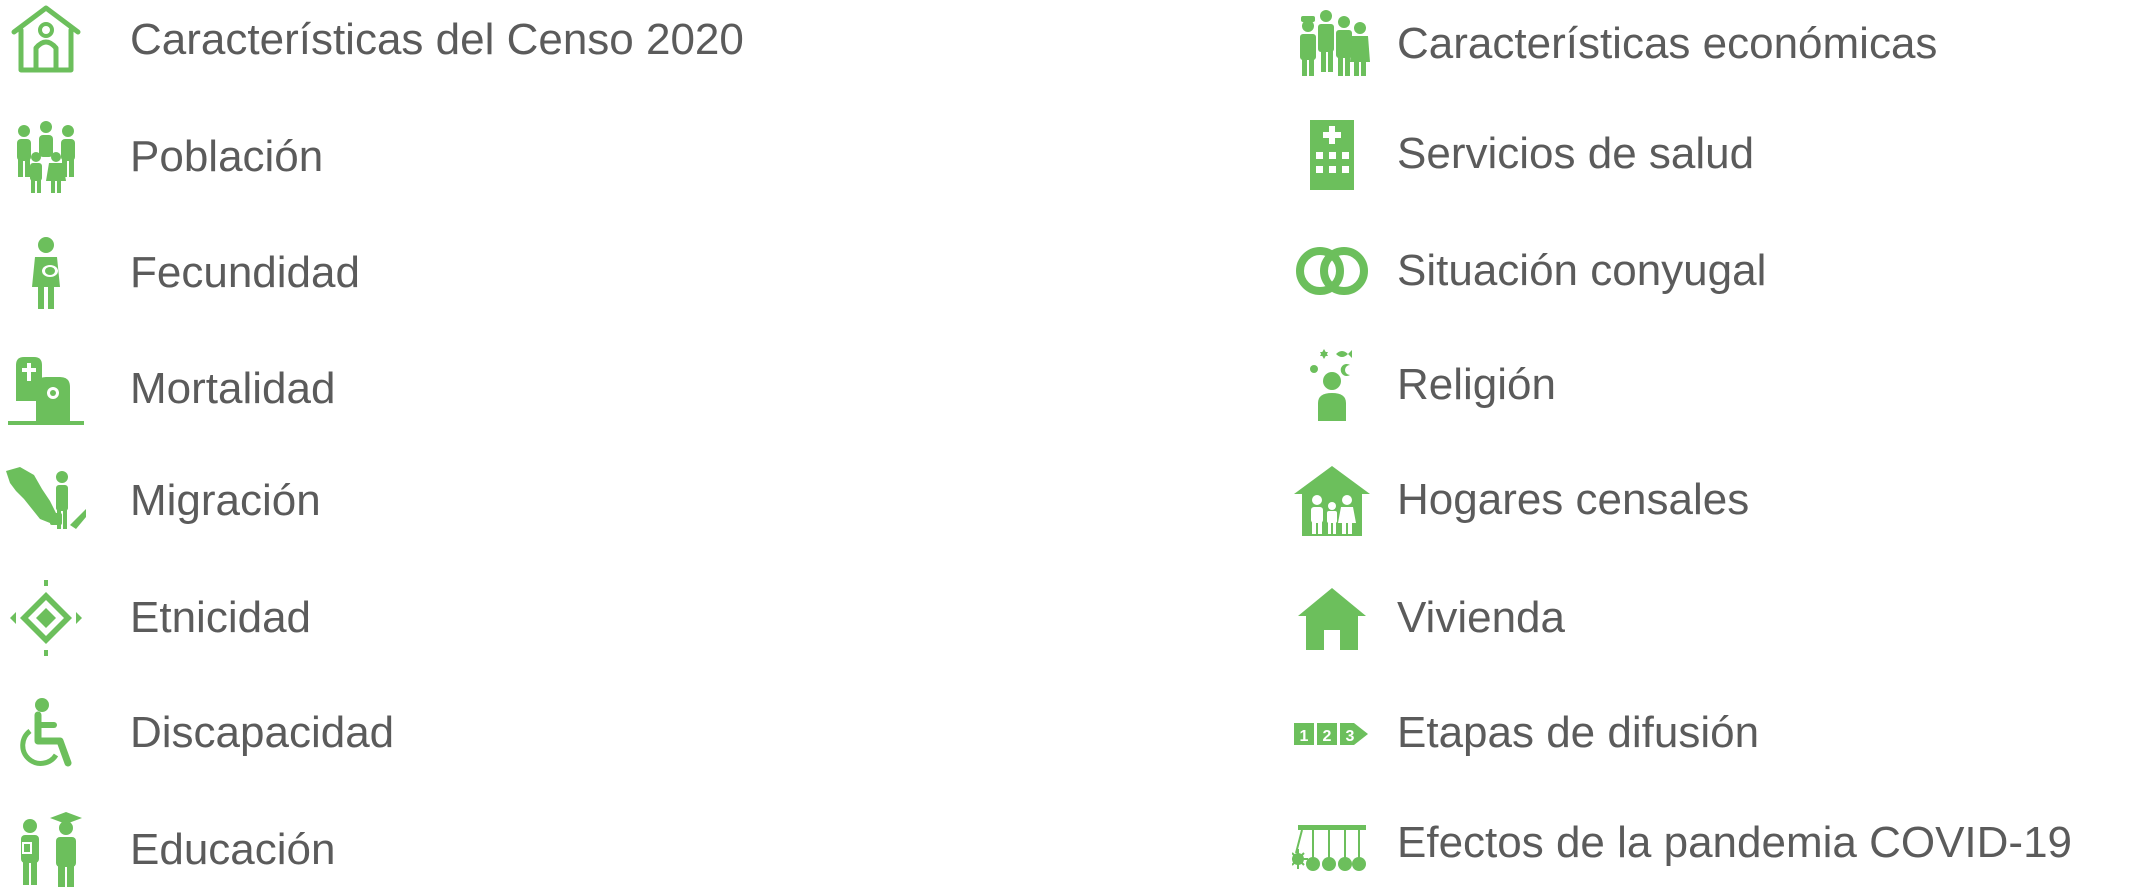 The height and width of the screenshot is (890, 2153). I want to click on topic-label: Vivienda, so click(1481, 617).